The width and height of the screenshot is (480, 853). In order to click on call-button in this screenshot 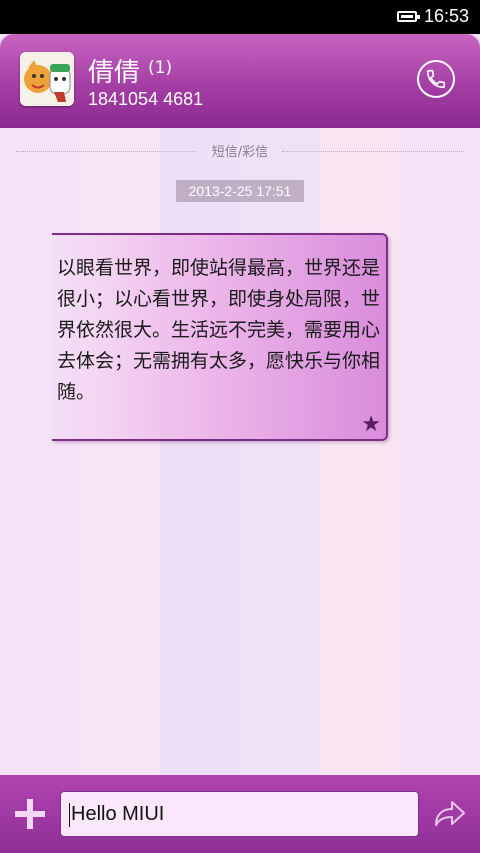, I will do `click(436, 79)`.